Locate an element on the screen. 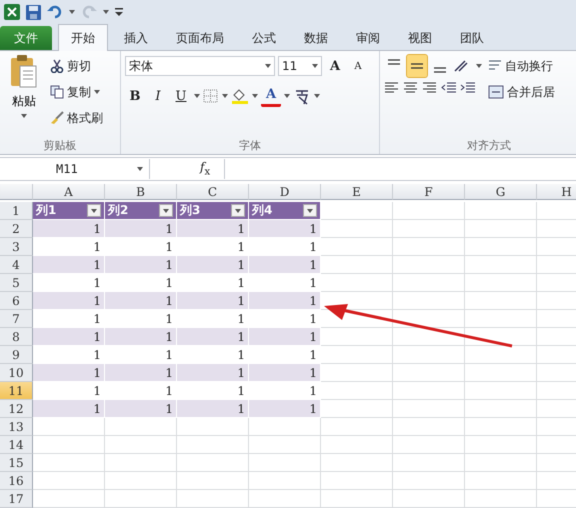 Image resolution: width=576 pixels, height=508 pixels. spreadsheet-app-icon is located at coordinates (12, 12).